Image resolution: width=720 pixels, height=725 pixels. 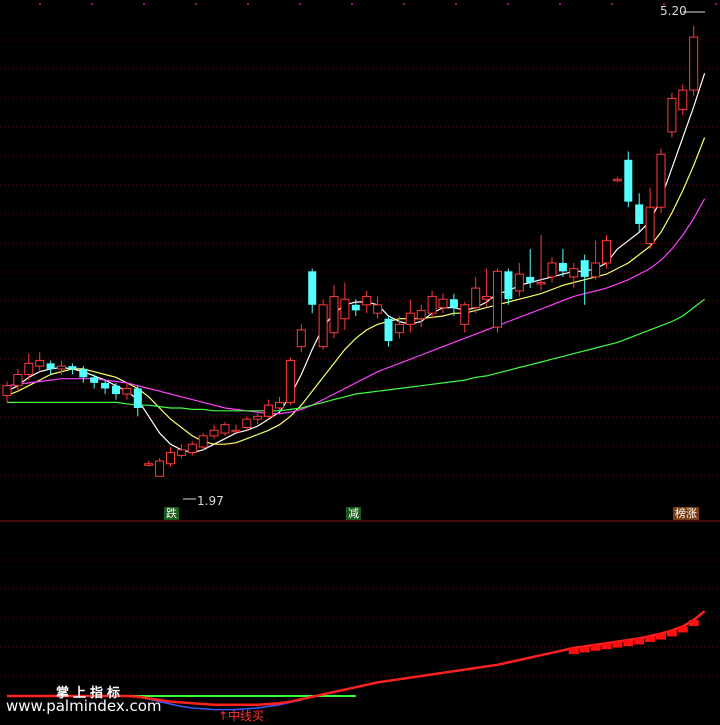 What do you see at coordinates (686, 513) in the screenshot?
I see `signal-badge-bangzhang: 榜涨` at bounding box center [686, 513].